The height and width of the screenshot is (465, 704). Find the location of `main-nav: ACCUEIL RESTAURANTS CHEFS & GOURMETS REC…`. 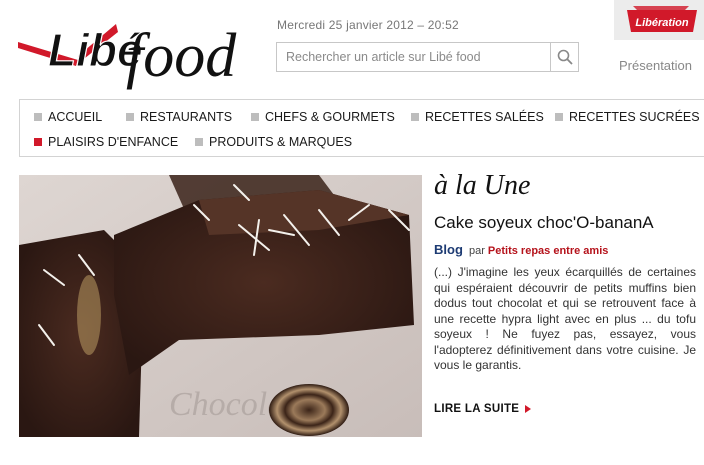

main-nav: ACCUEIL RESTAURANTS CHEFS & GOURMETS REC… is located at coordinates (361, 128).